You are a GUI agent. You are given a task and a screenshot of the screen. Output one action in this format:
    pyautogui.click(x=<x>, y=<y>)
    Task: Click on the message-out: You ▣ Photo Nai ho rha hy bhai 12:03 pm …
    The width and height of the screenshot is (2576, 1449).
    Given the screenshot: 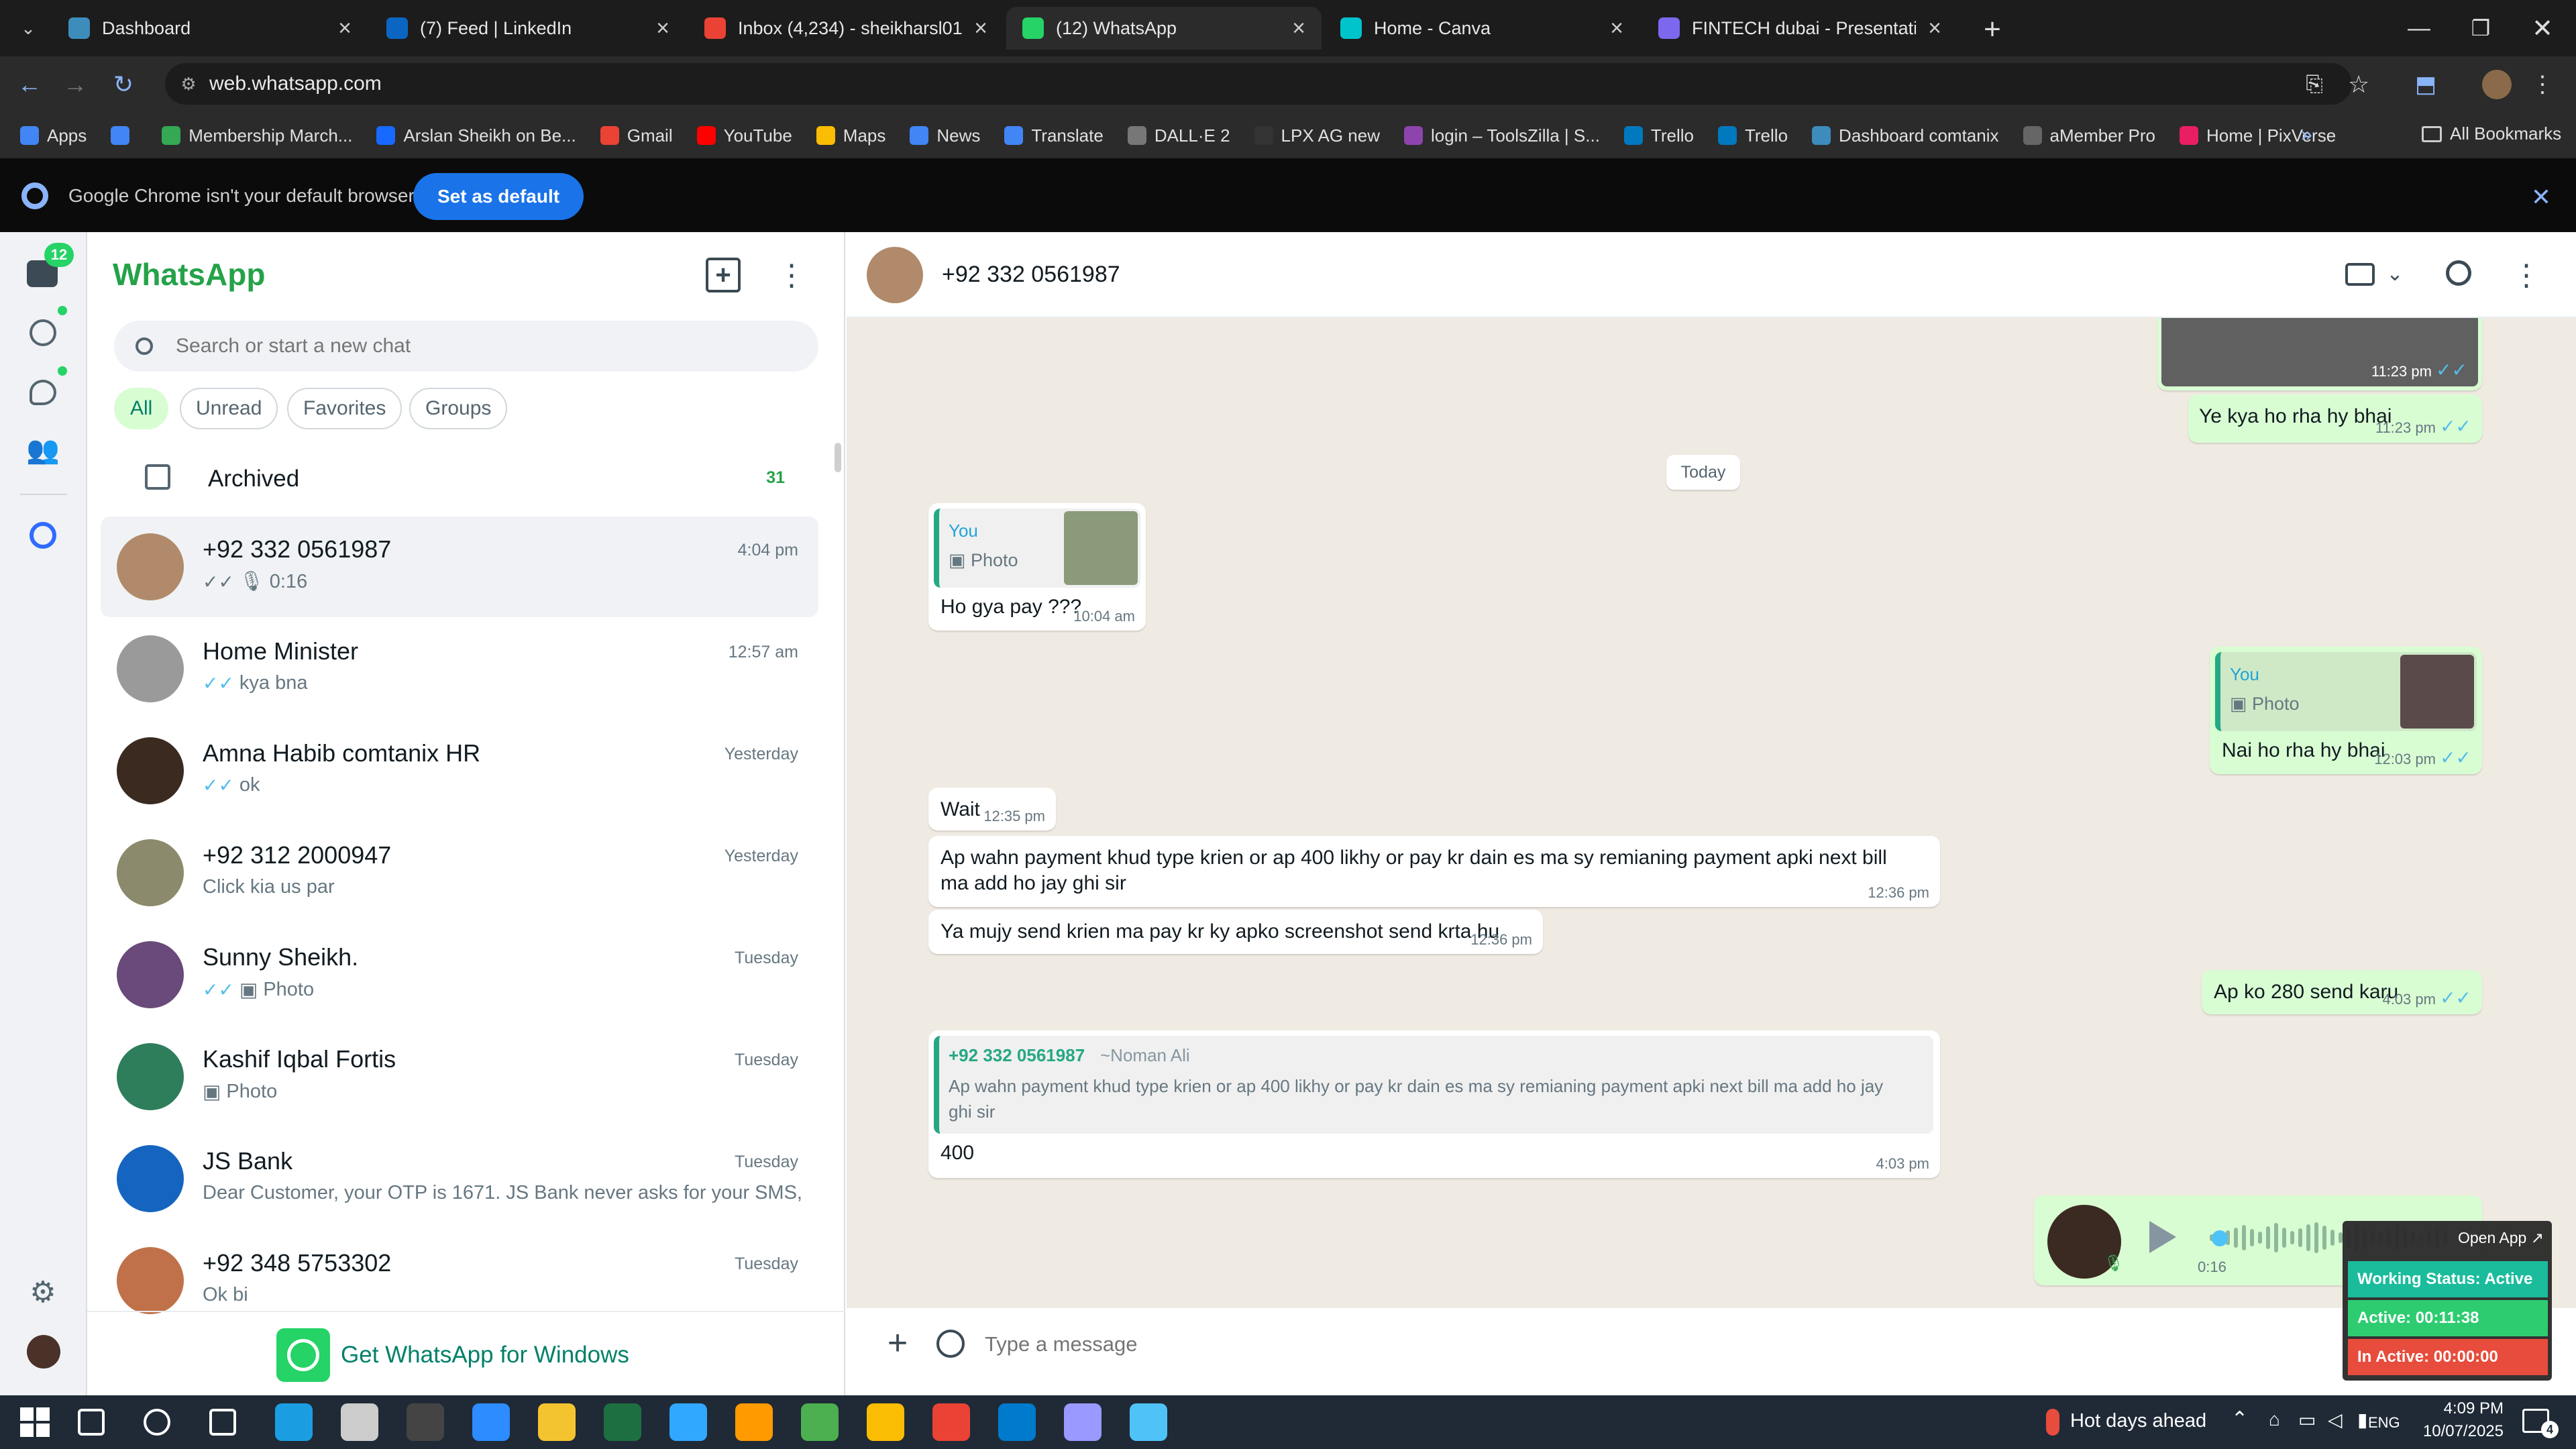 What is the action you would take?
    pyautogui.click(x=2346, y=710)
    